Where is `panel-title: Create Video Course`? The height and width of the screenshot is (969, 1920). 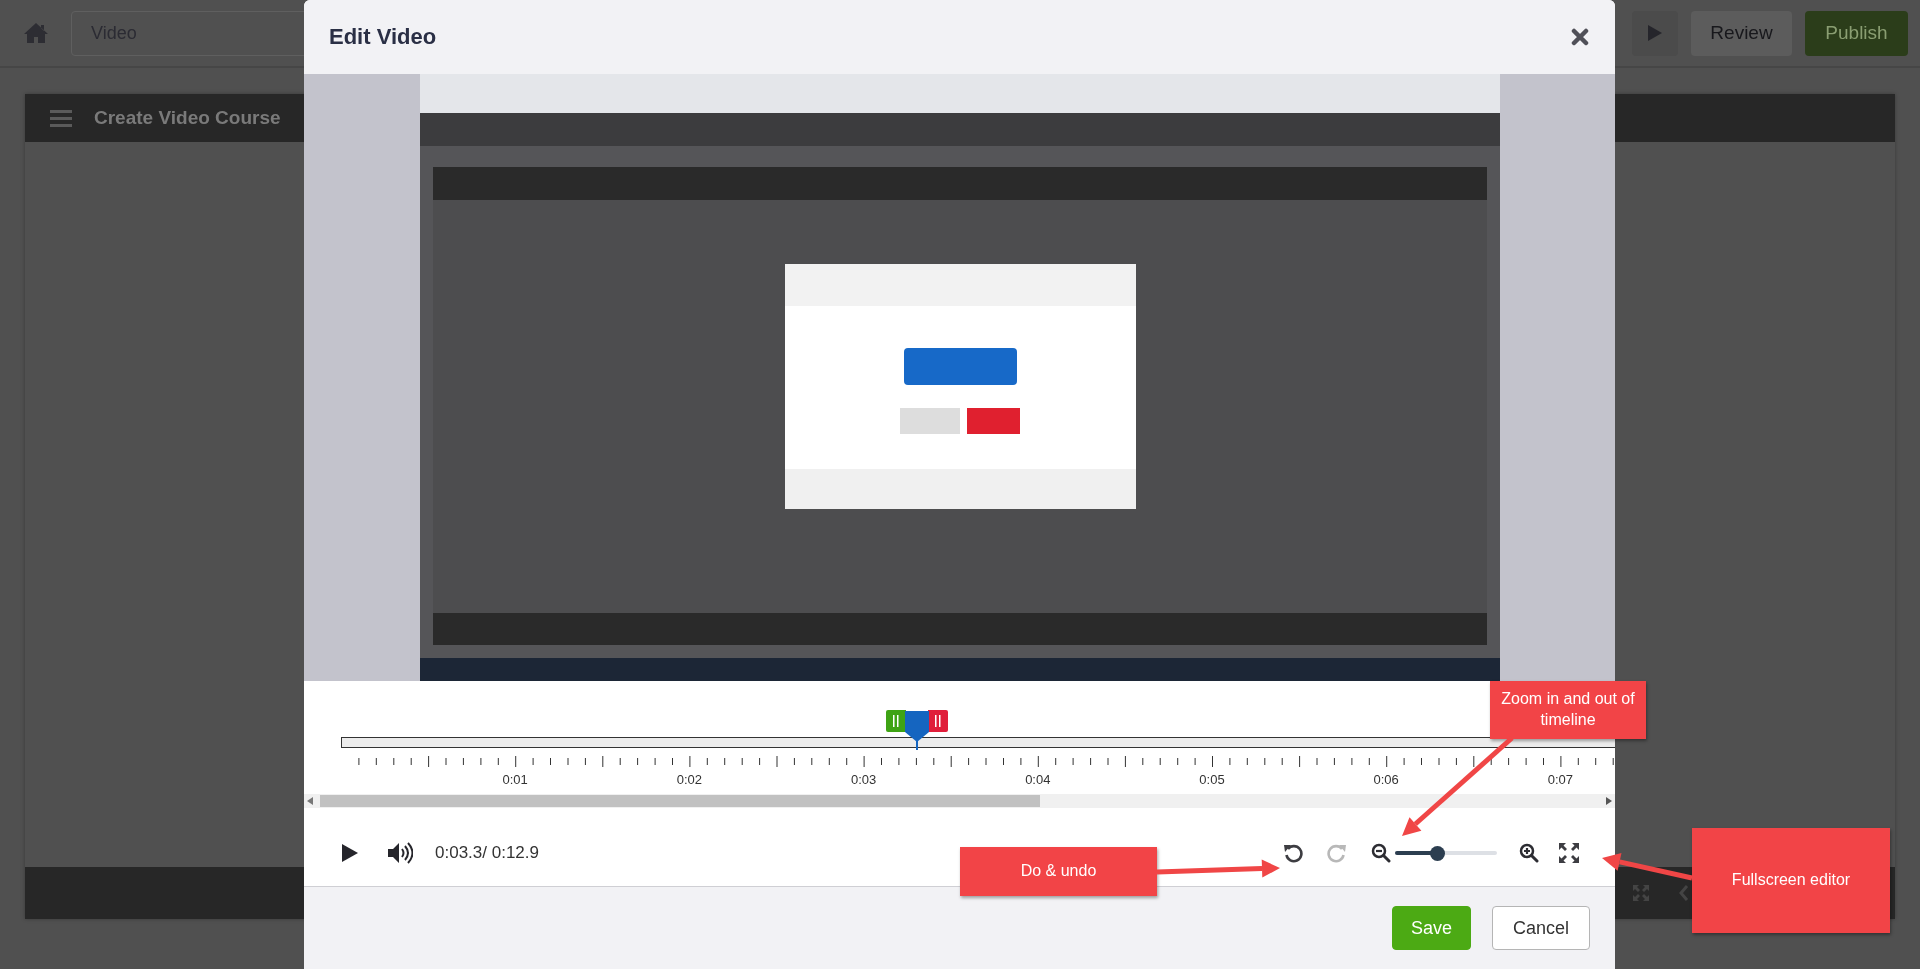
panel-title: Create Video Course is located at coordinates (187, 118).